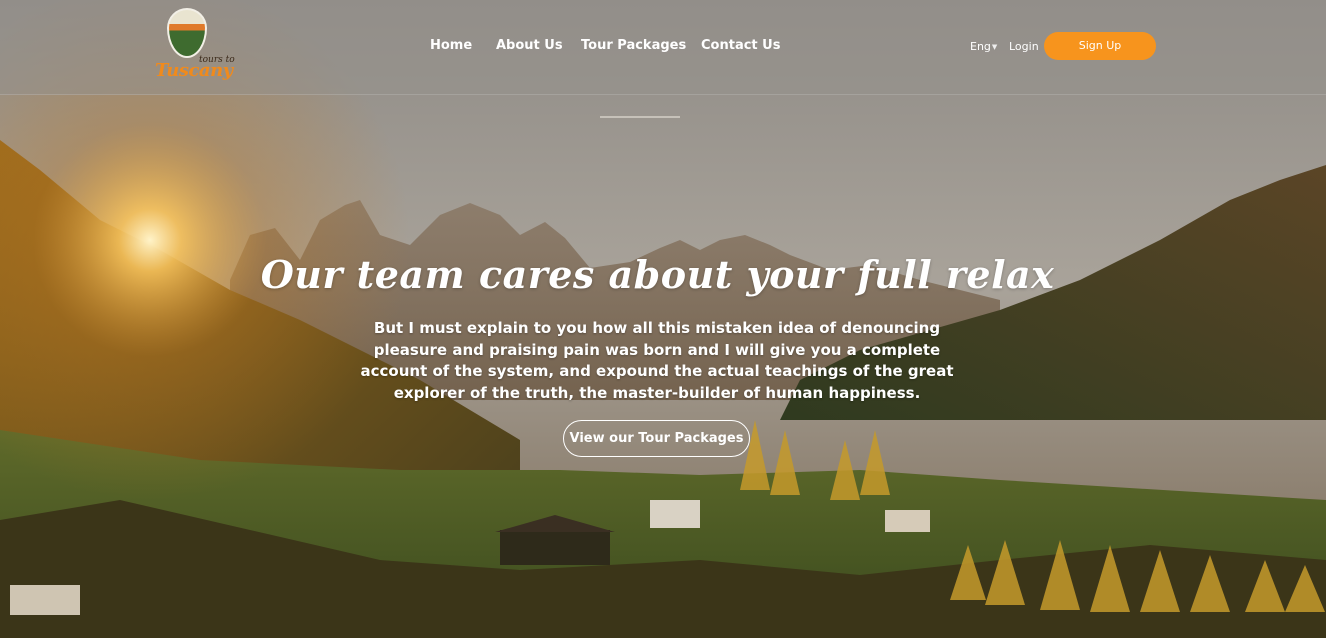 The image size is (1326, 638). I want to click on view-tour-packages-button: View our Tour Packages, so click(656, 438).